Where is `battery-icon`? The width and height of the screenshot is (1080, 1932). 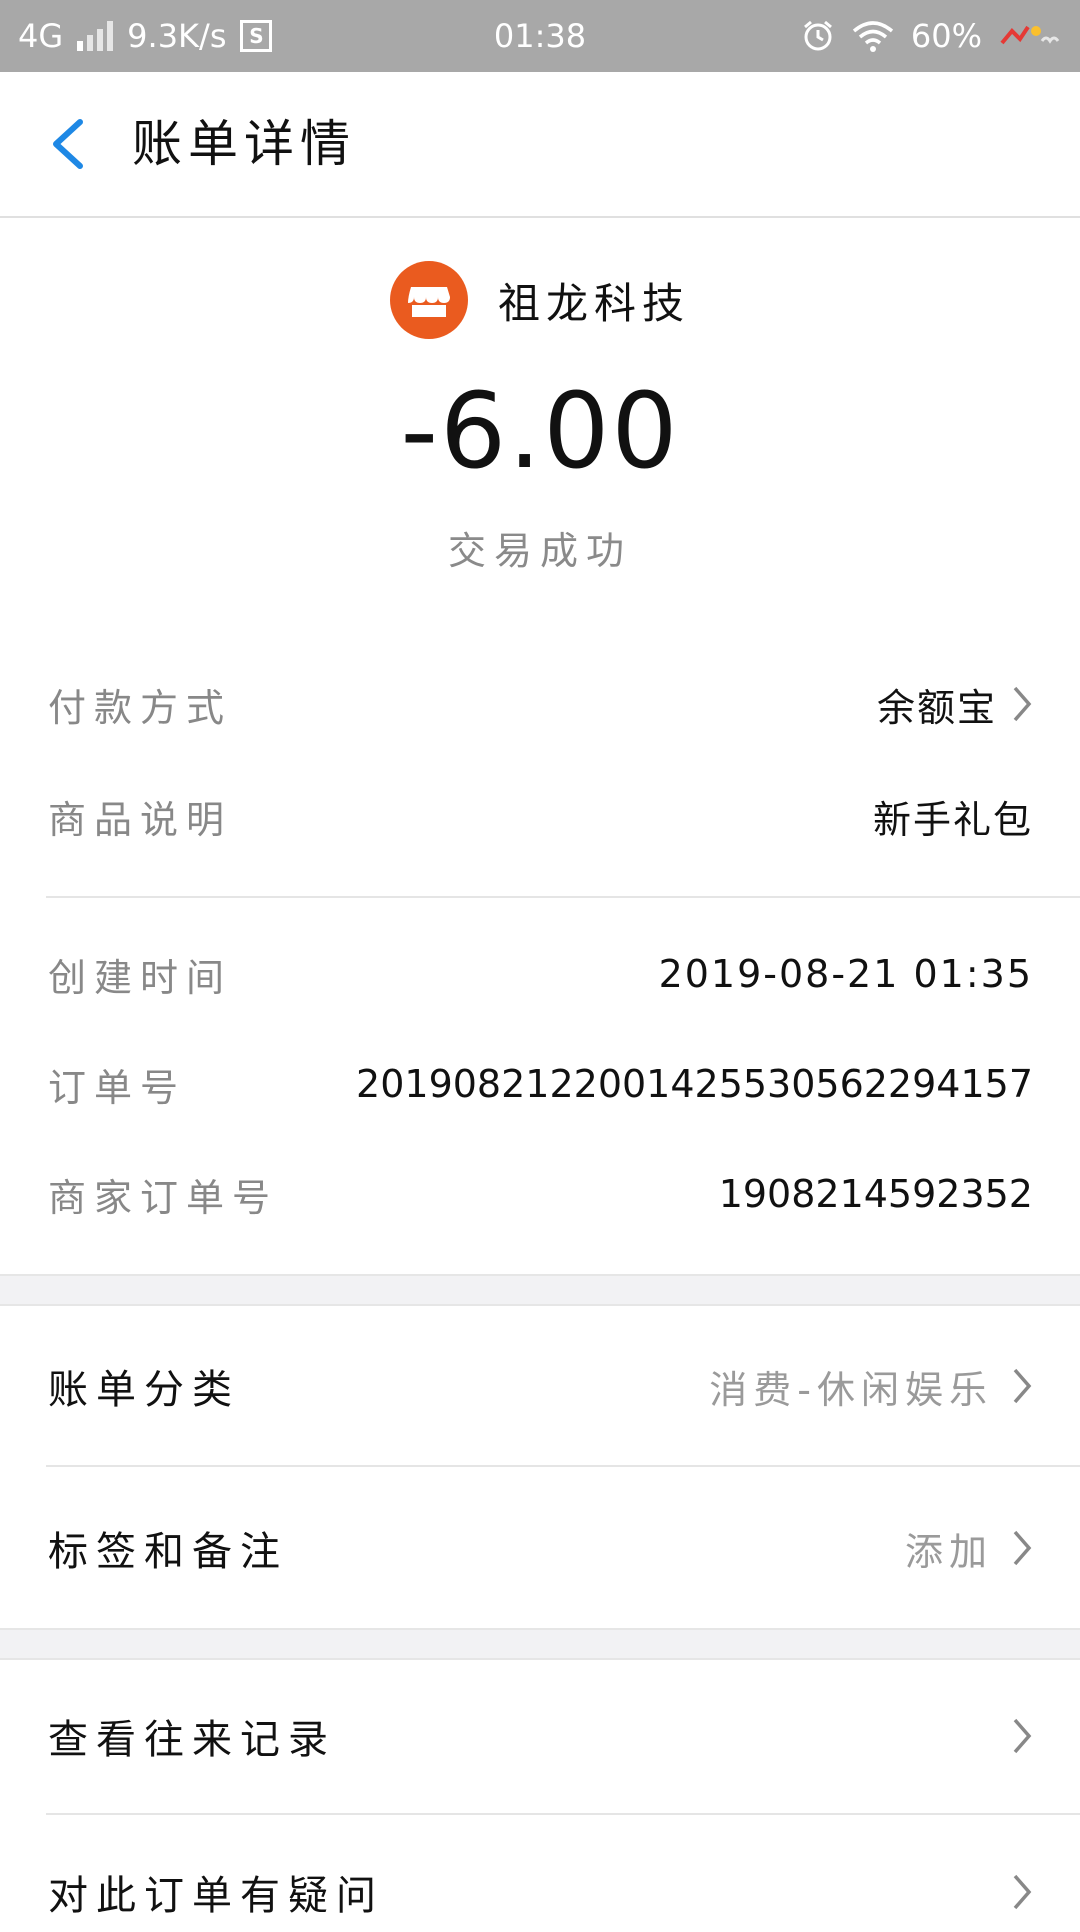 battery-icon is located at coordinates (1030, 35).